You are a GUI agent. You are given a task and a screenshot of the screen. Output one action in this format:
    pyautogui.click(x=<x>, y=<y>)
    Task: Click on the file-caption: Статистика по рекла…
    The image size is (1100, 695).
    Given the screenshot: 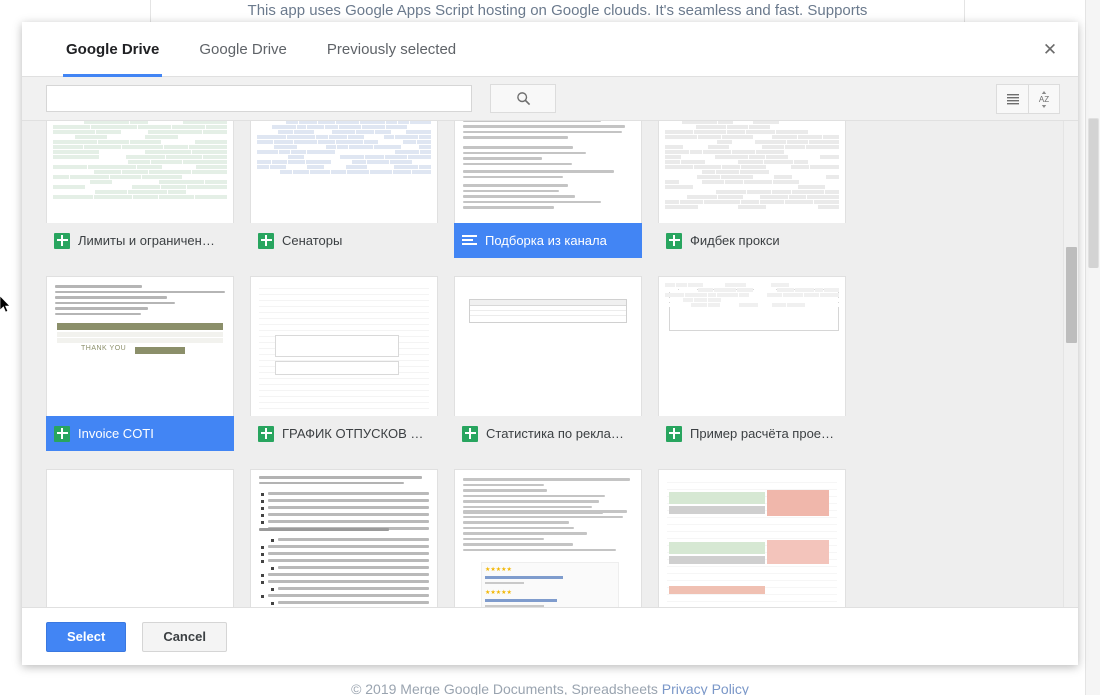 What is the action you would take?
    pyautogui.click(x=548, y=433)
    